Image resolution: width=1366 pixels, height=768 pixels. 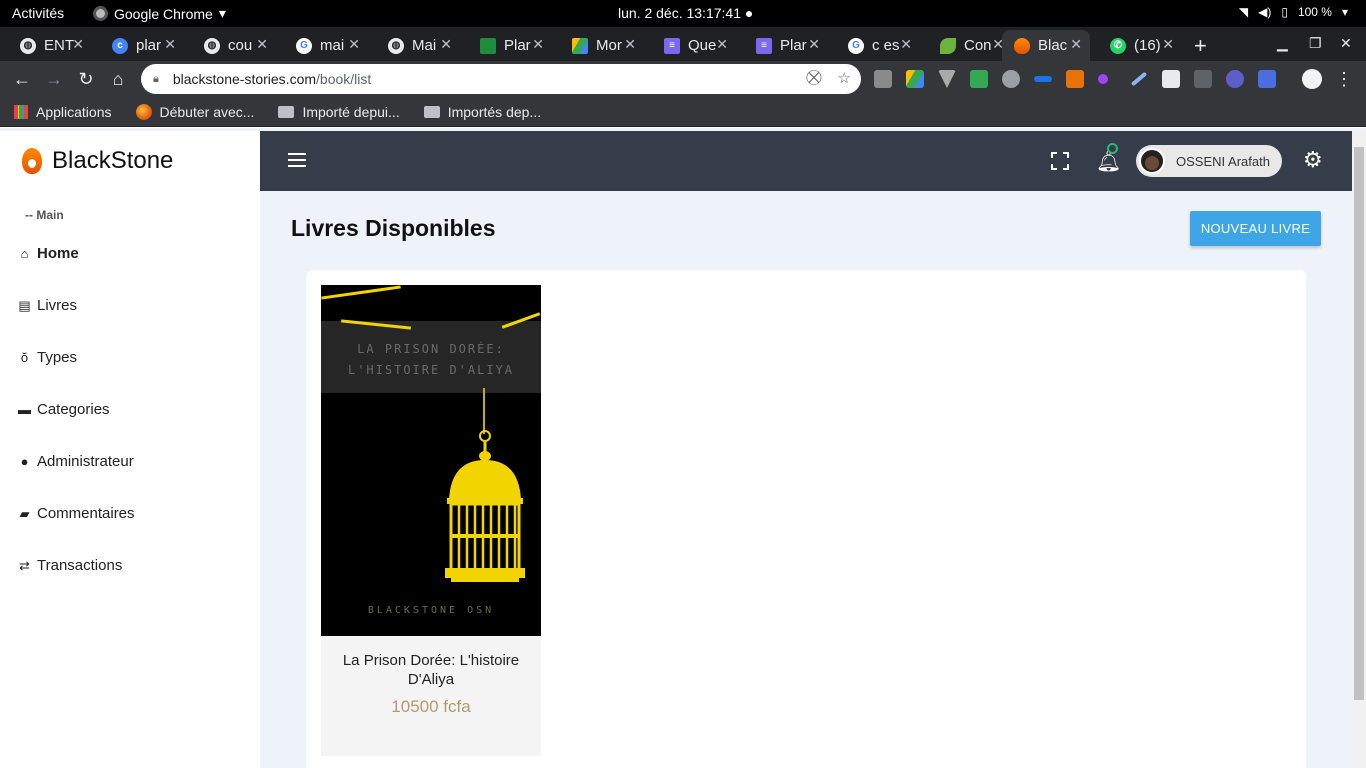 I want to click on chrome-icon, so click(x=100, y=13).